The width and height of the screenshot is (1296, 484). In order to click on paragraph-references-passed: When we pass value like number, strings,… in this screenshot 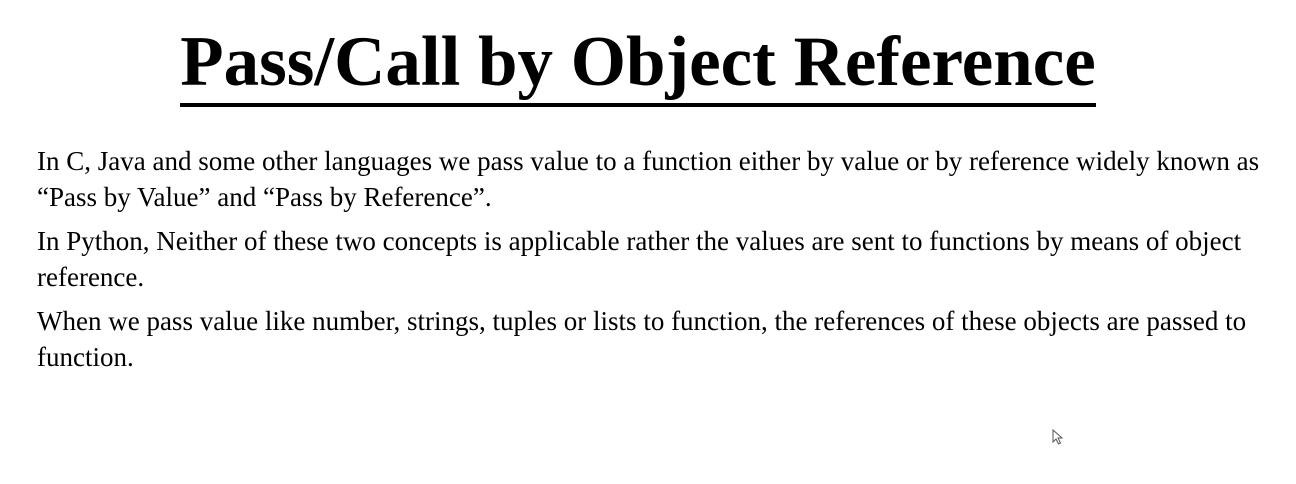, I will do `click(642, 339)`.